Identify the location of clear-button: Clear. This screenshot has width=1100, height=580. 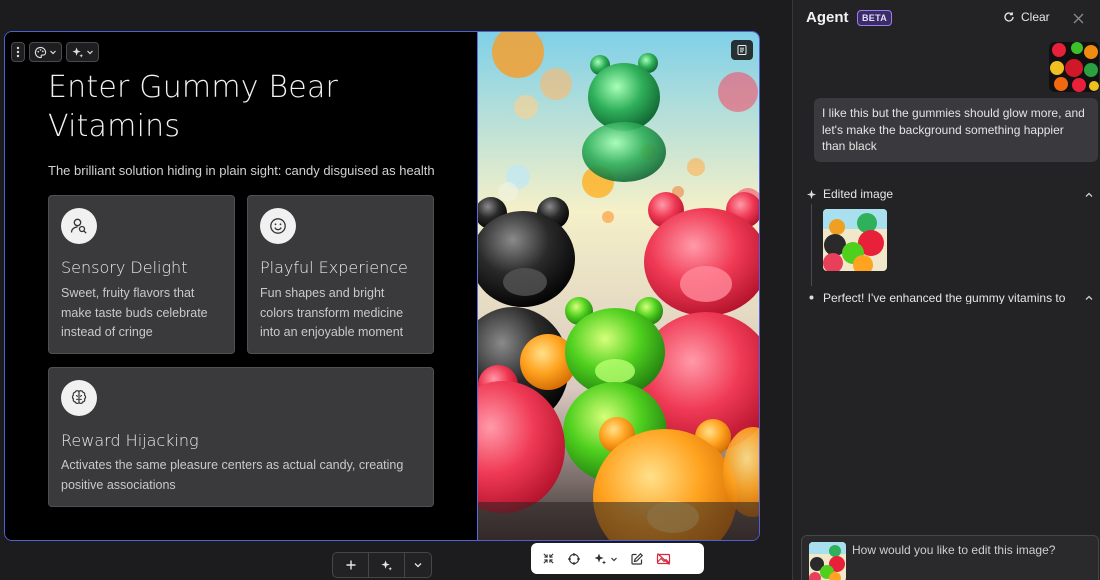
(1026, 17).